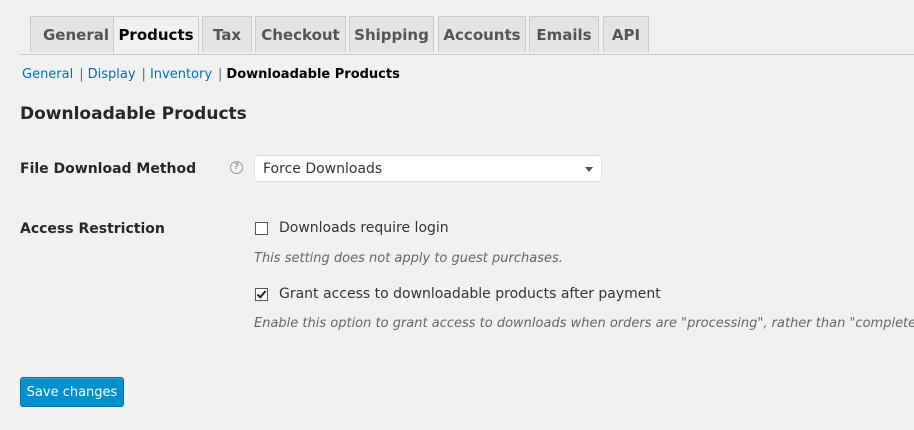 The width and height of the screenshot is (914, 430). Describe the element at coordinates (428, 168) in the screenshot. I see `file-download-method-select: Force Downloads` at that location.